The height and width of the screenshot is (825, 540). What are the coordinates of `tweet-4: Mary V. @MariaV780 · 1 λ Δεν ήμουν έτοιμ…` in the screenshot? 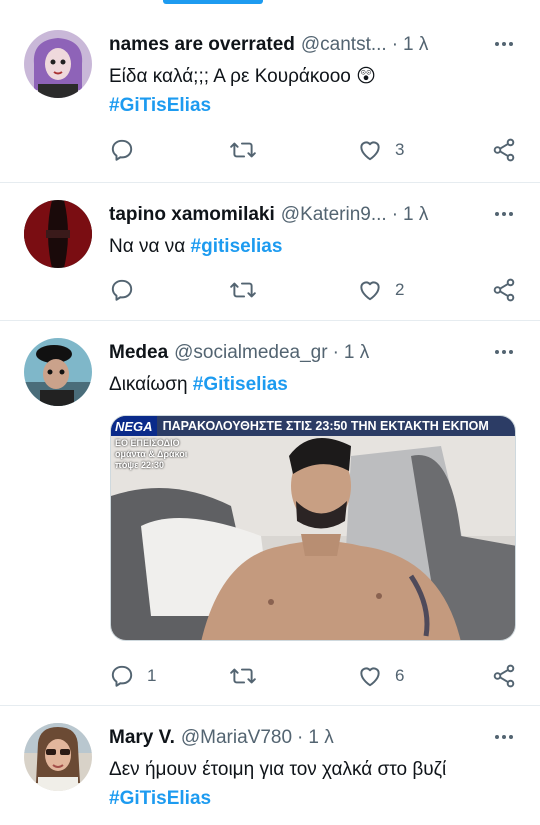 It's located at (270, 765).